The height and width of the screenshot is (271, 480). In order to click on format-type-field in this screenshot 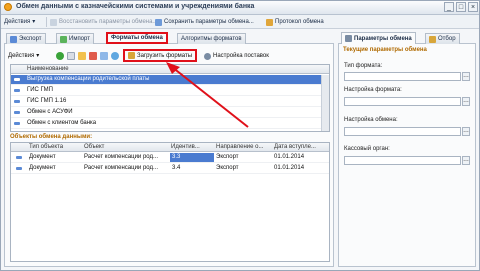, I will do `click(402, 76)`.